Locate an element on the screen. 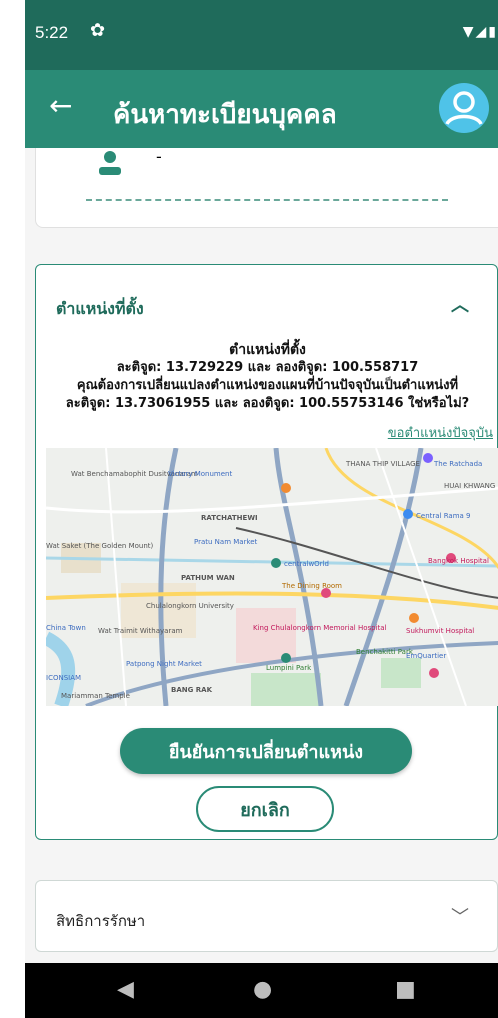 This screenshot has height=1018, width=498. location-header: ตำแหน่งที่ตั้ง is located at coordinates (100, 309).